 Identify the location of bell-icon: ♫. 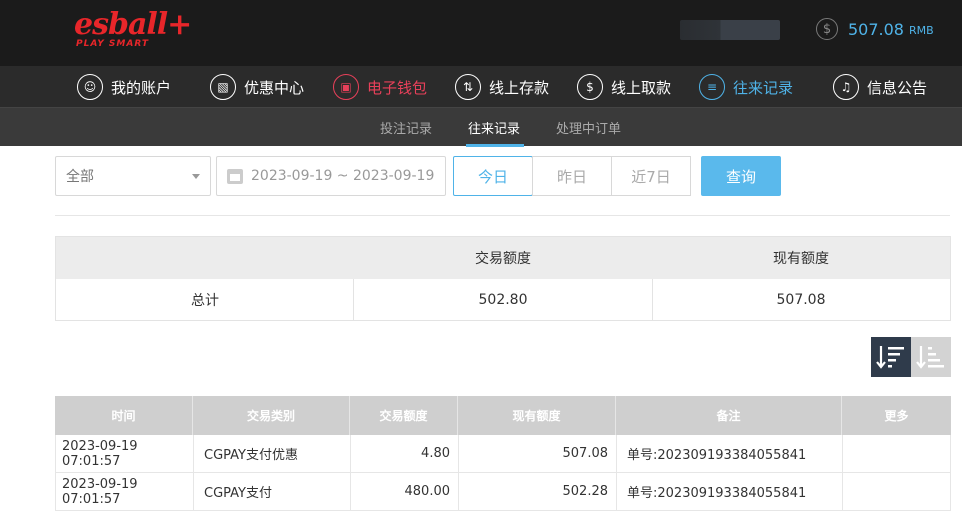
(846, 87).